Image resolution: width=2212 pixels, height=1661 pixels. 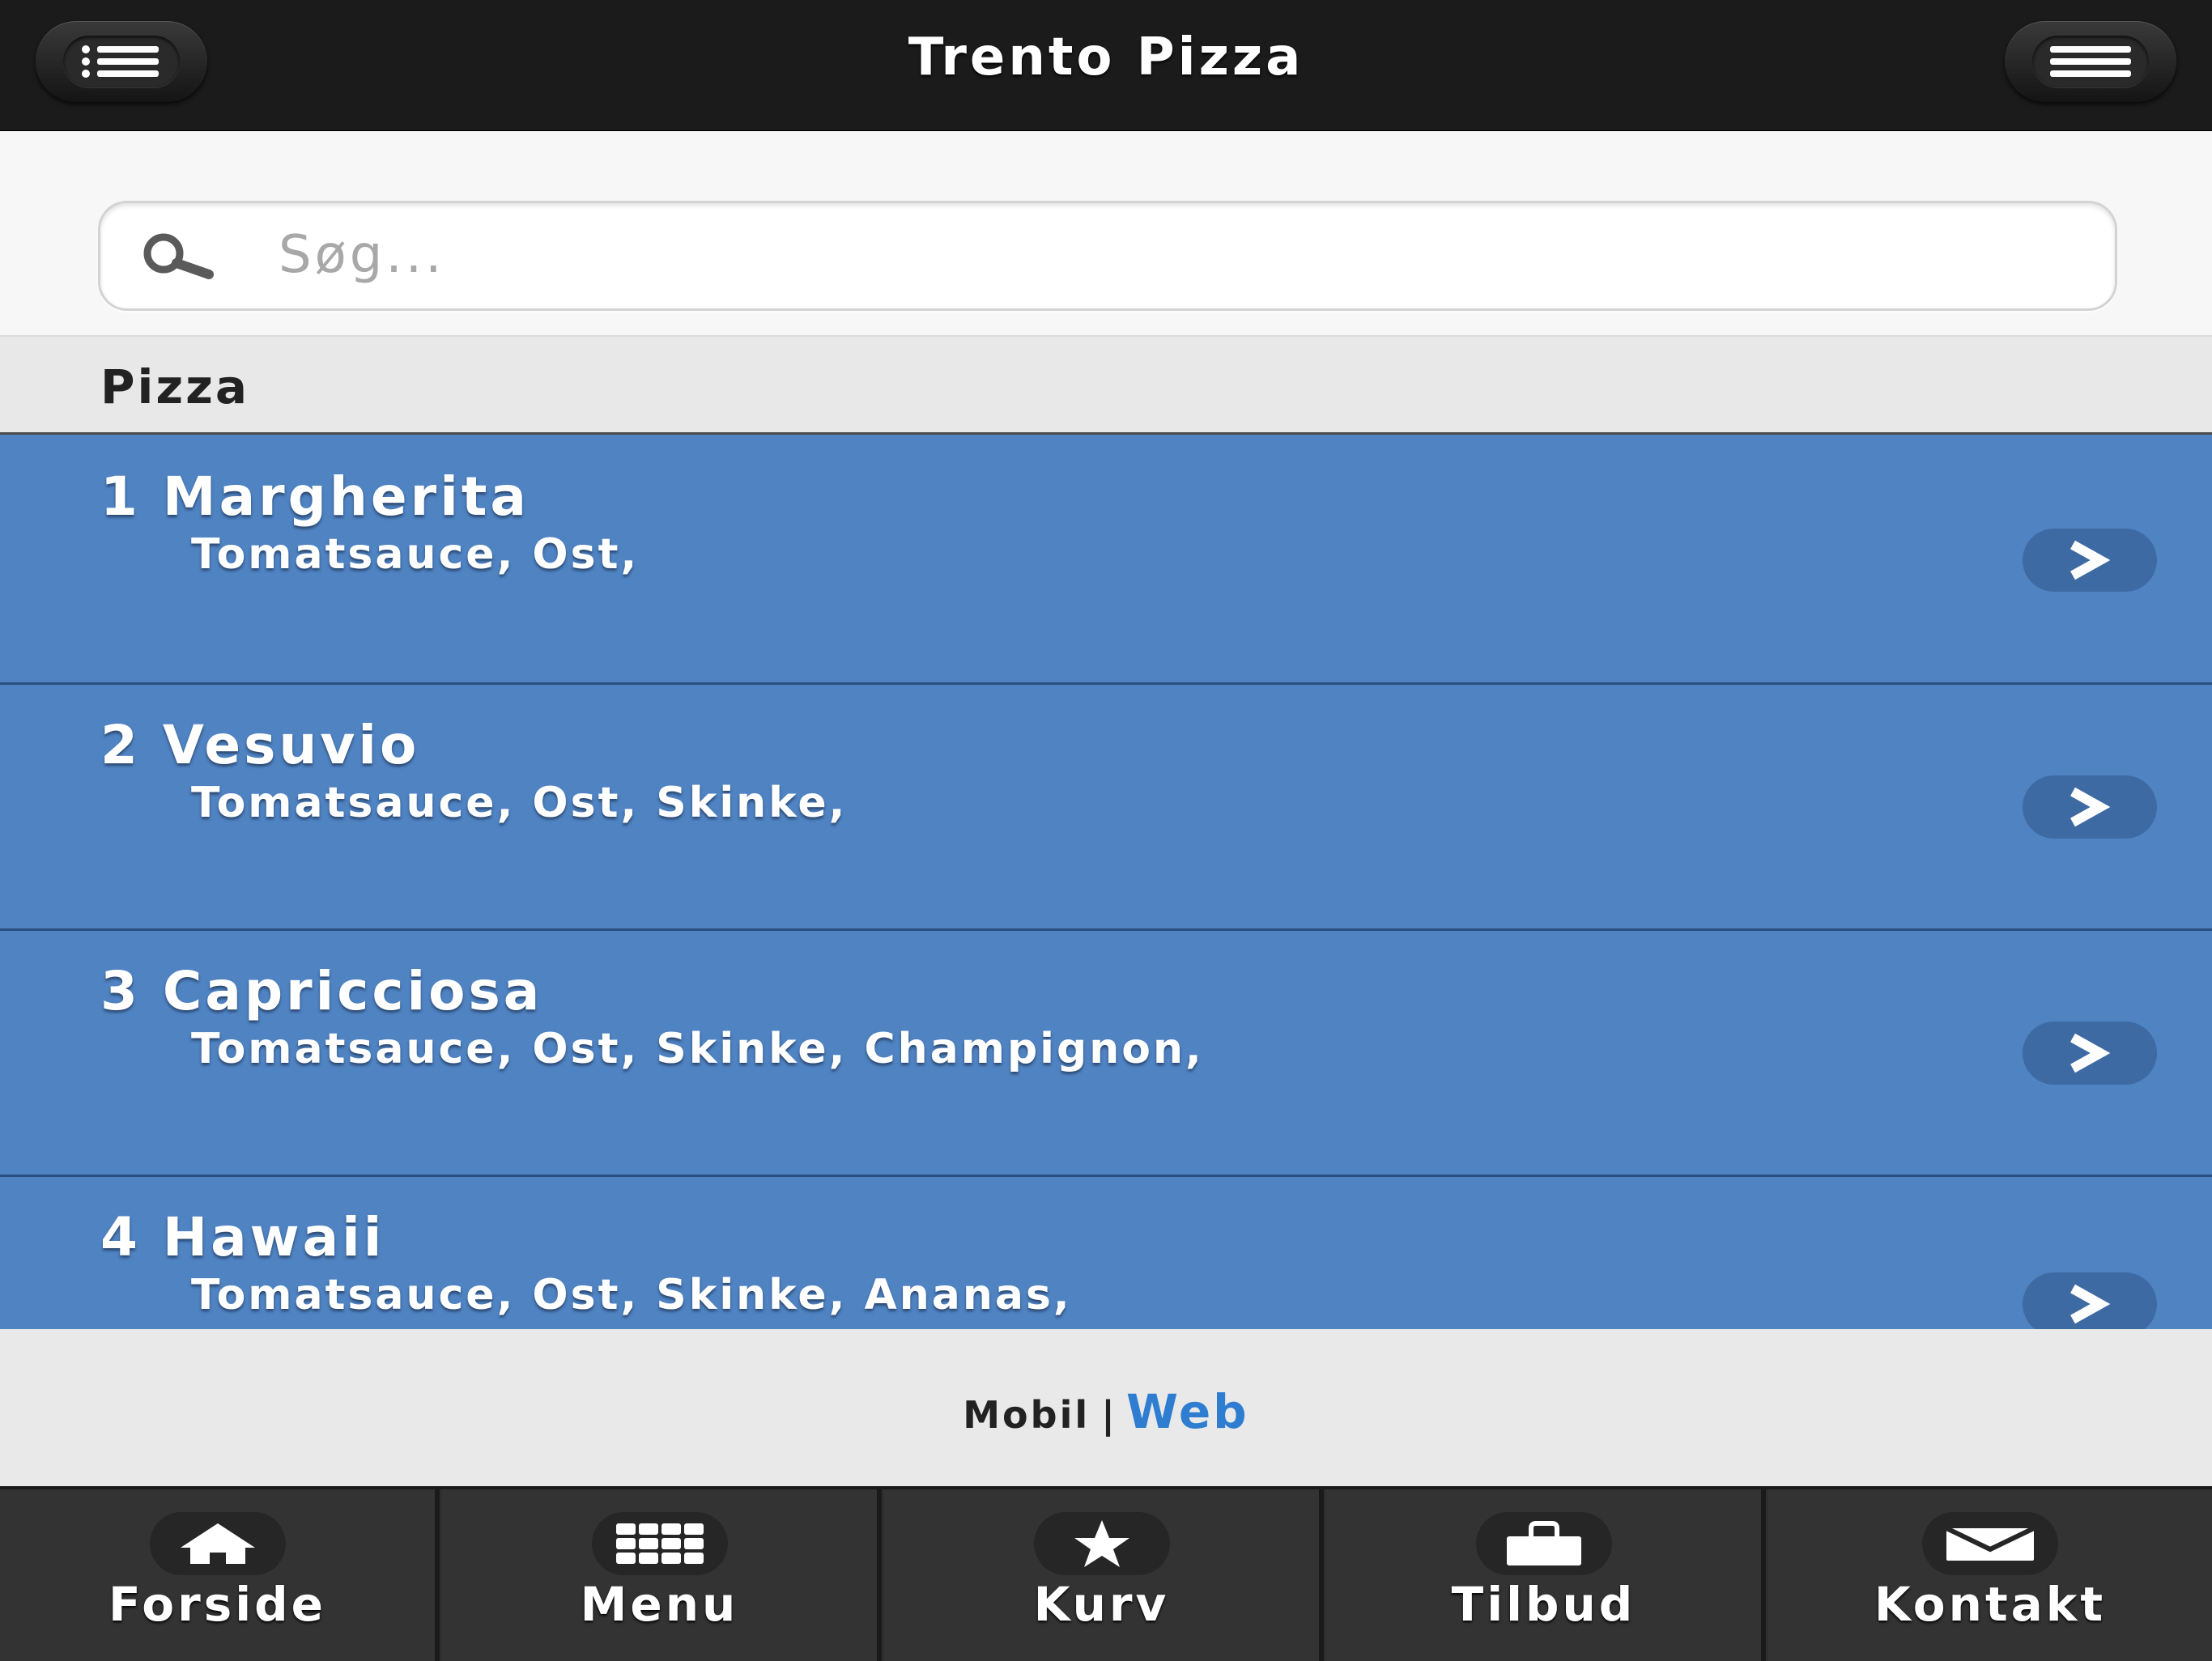 I want to click on list-item: 2 Vesuvio Tomatsauce, Ost, Skinke,, so click(x=1106, y=808).